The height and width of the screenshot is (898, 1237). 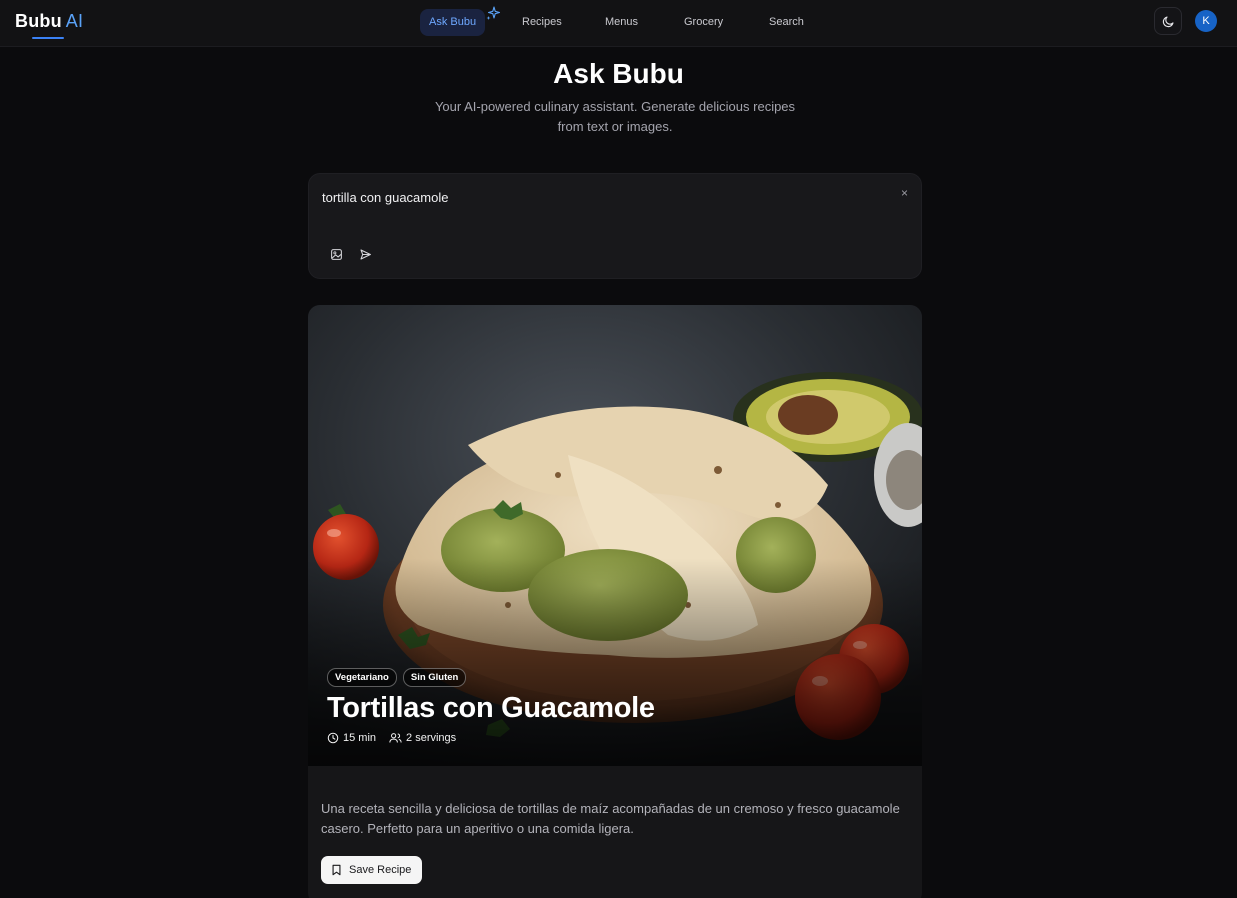 I want to click on recipe-servings: 2 servings, so click(x=422, y=738).